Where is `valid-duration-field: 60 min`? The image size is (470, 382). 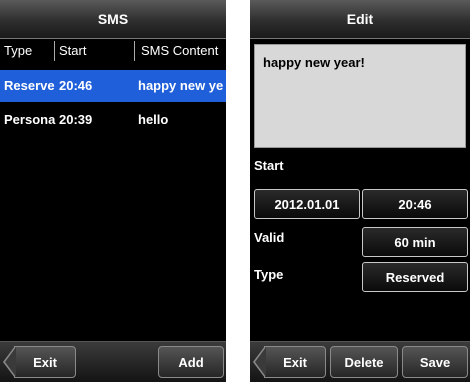
valid-duration-field: 60 min is located at coordinates (415, 242).